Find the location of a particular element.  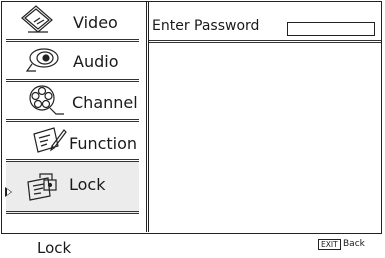

sidebar-item-label: Video is located at coordinates (95, 22).